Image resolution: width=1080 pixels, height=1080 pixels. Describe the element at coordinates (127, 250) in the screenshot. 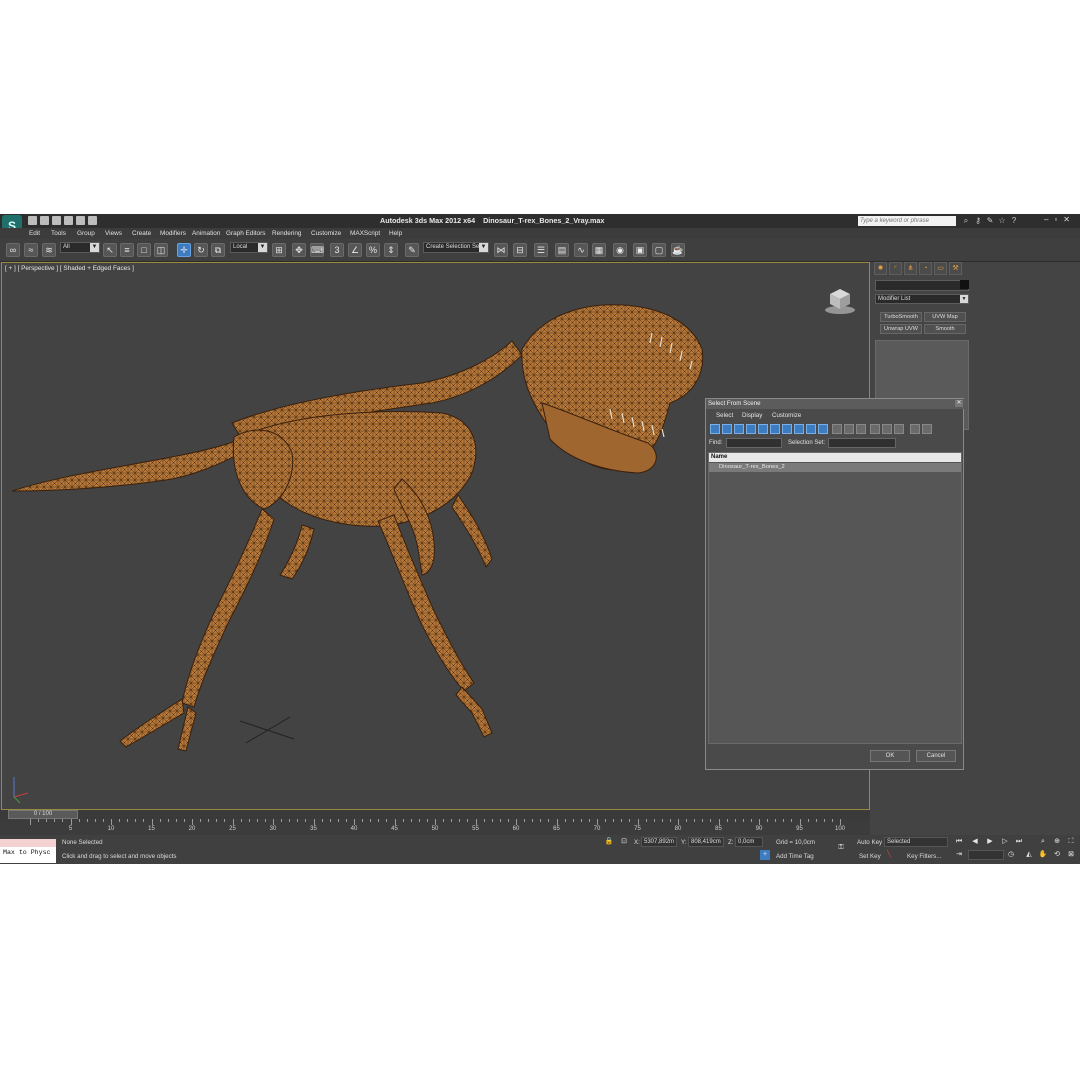

I see `select-by-name-icon: ≡` at that location.